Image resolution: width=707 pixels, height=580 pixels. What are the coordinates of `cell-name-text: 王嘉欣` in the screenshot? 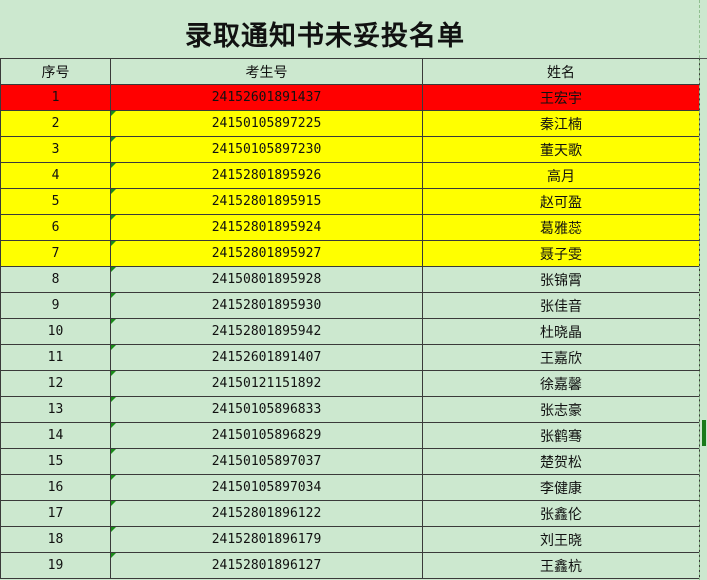 It's located at (561, 358).